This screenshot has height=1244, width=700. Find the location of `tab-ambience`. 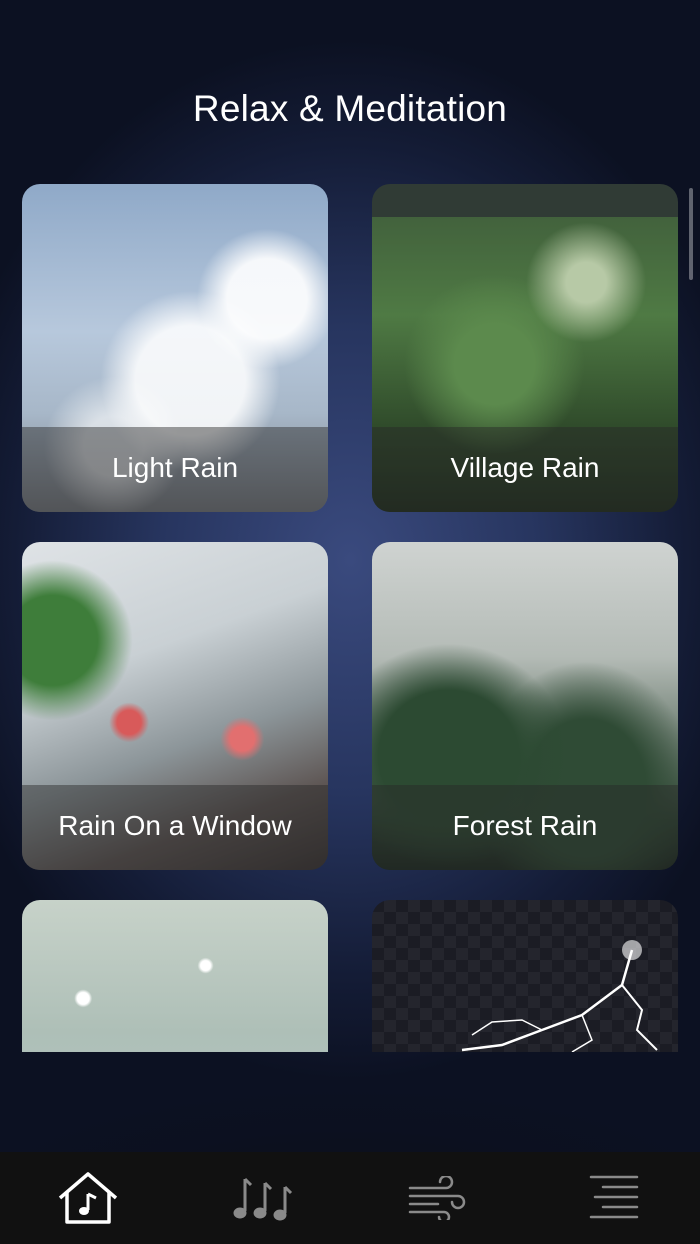

tab-ambience is located at coordinates (438, 1198).